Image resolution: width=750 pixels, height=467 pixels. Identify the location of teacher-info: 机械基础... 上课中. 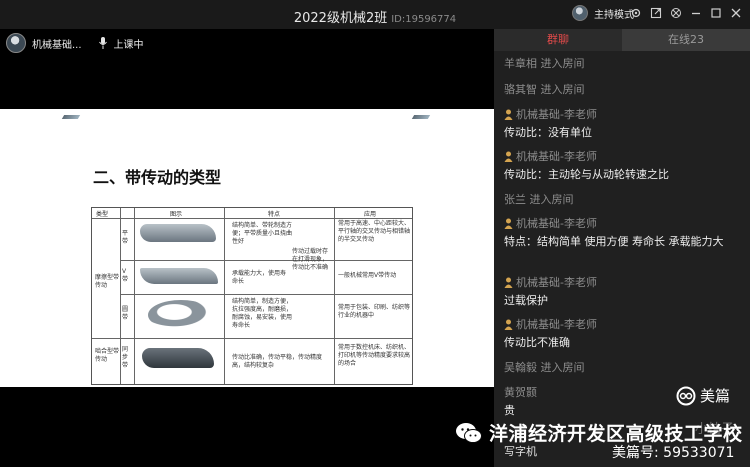
(75, 43).